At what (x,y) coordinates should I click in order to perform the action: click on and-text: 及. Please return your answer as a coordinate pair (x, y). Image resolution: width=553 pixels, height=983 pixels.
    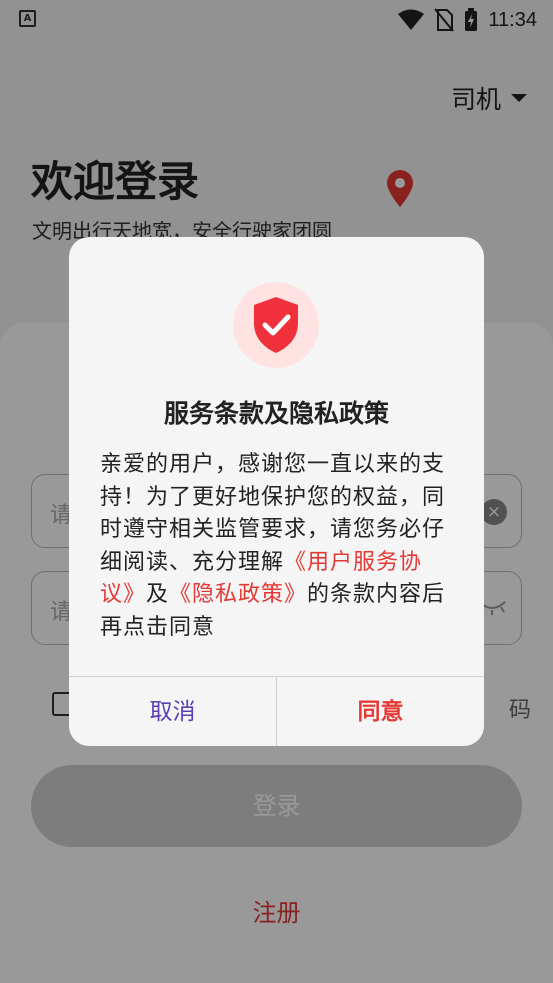
    Looking at the image, I should click on (158, 594).